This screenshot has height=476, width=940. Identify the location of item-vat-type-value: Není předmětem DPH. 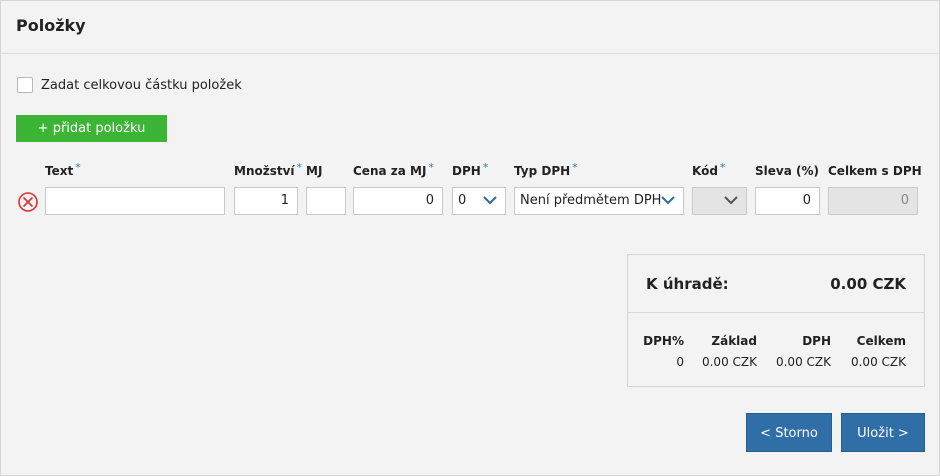
(591, 200).